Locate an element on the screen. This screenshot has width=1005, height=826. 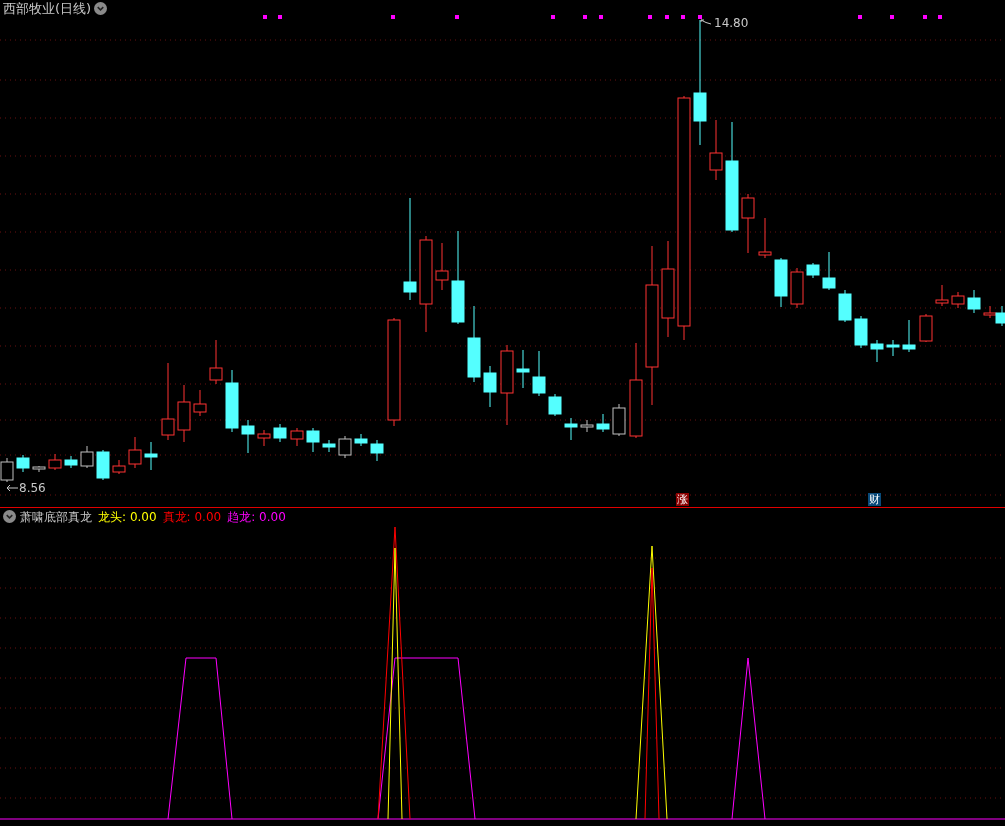
indicator-legend-item: 真龙: 0.00 is located at coordinates (192, 516).